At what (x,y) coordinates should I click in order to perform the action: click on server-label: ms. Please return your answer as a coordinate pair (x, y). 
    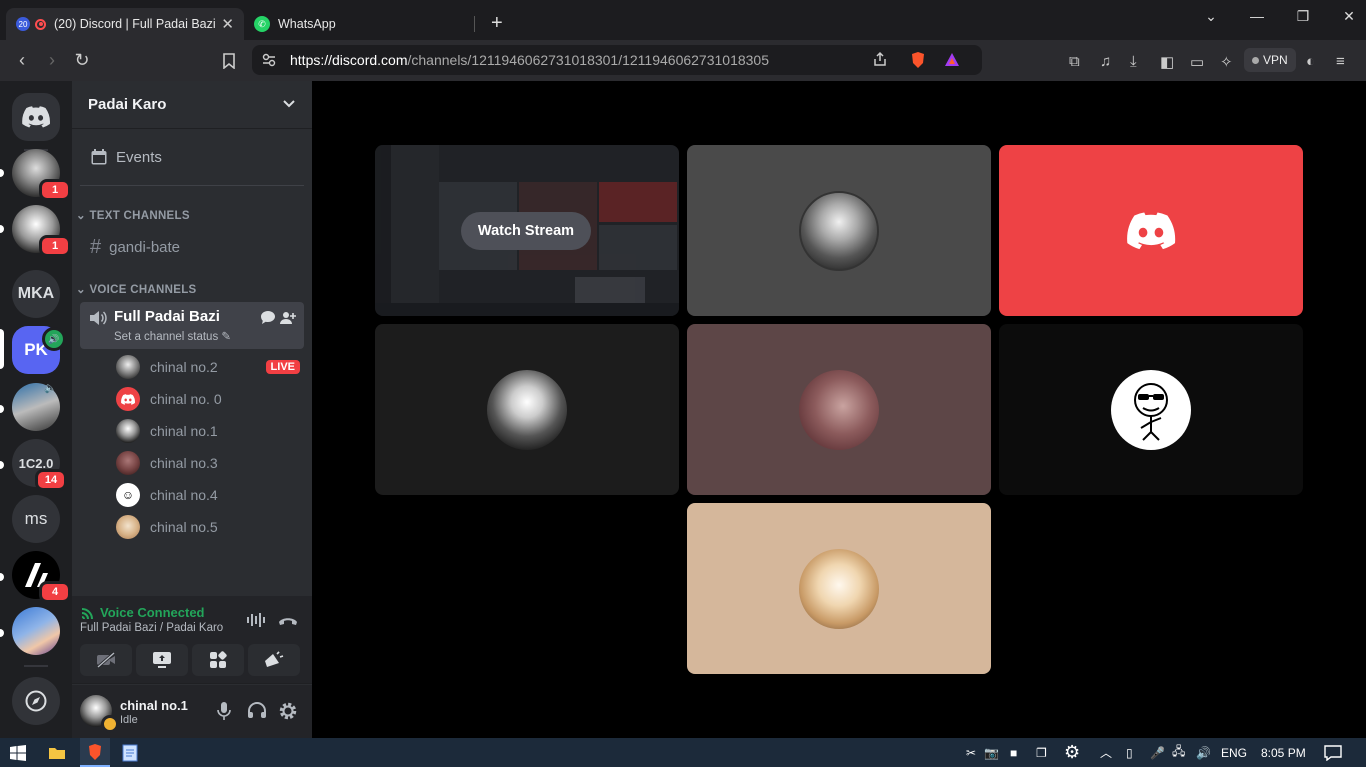
    Looking at the image, I should click on (36, 518).